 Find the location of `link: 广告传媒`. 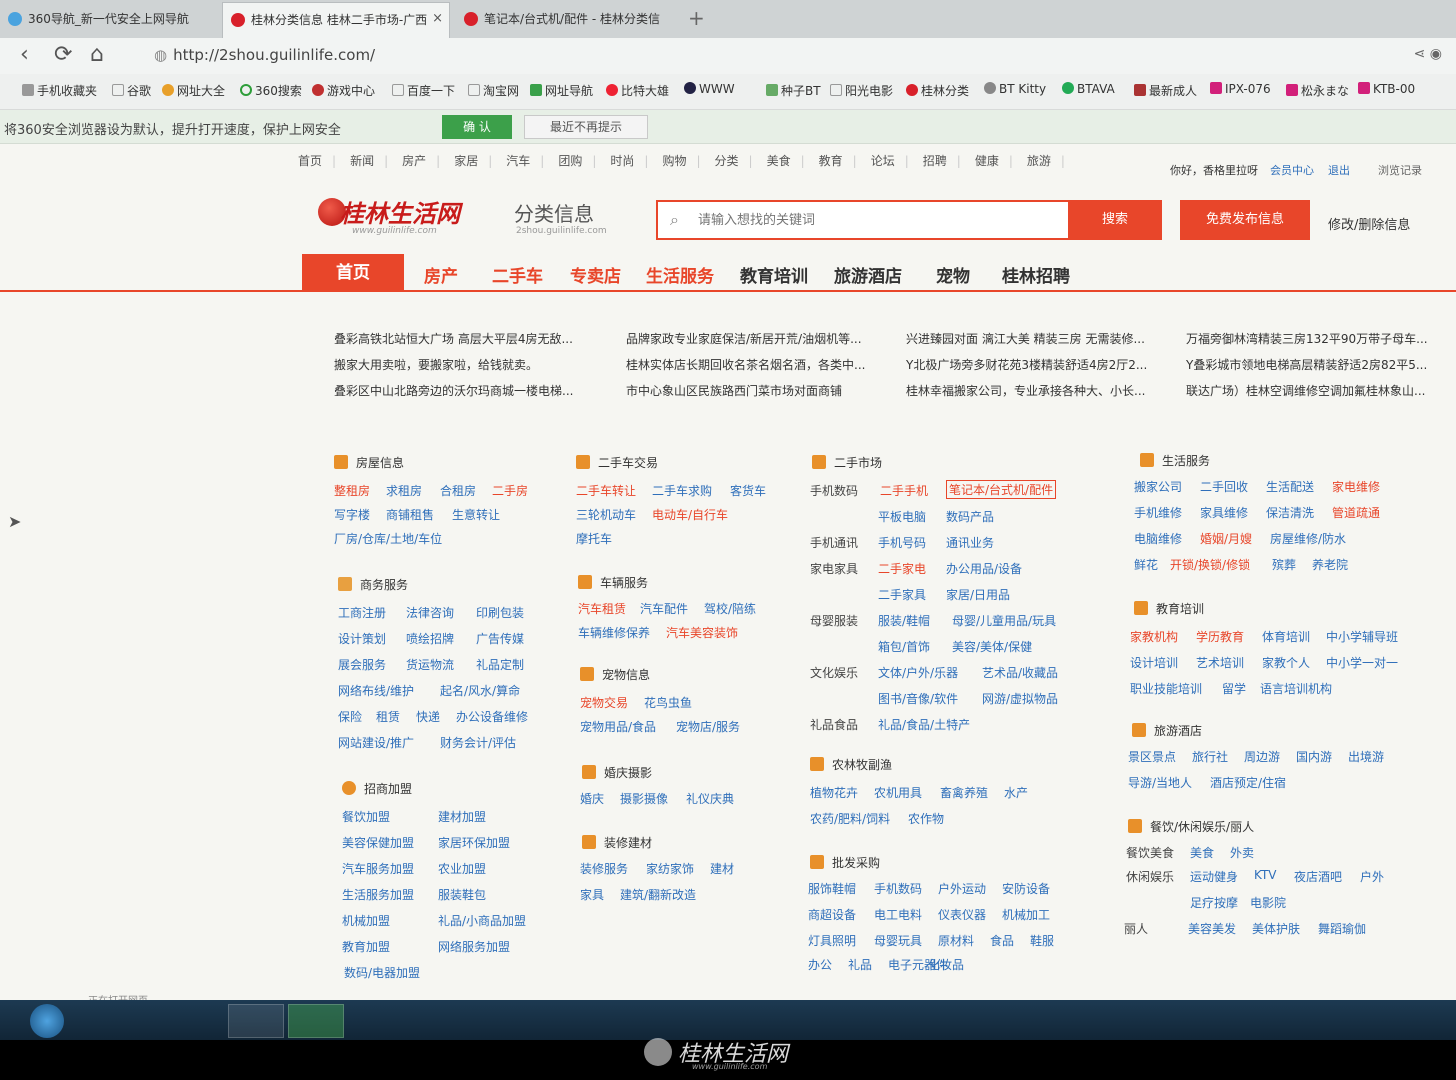

link: 广告传媒 is located at coordinates (500, 638).